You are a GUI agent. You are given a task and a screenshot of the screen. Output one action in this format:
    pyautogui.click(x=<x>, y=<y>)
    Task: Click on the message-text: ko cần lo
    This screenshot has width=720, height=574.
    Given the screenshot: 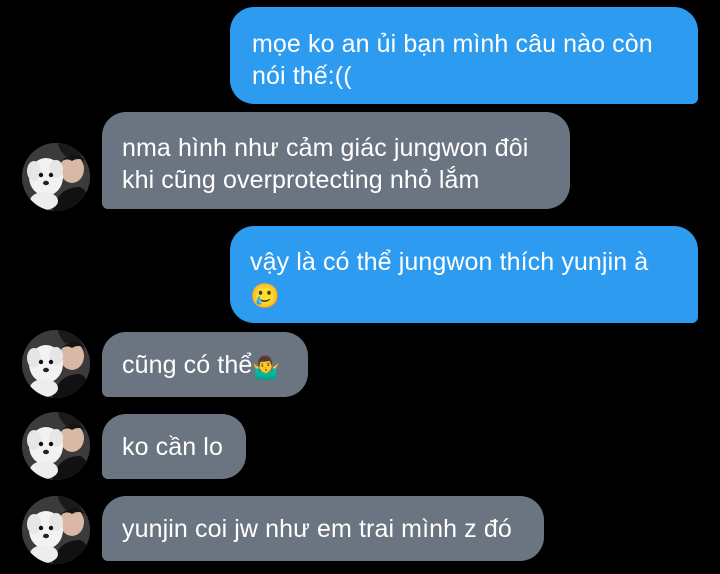 What is the action you would take?
    pyautogui.click(x=172, y=447)
    